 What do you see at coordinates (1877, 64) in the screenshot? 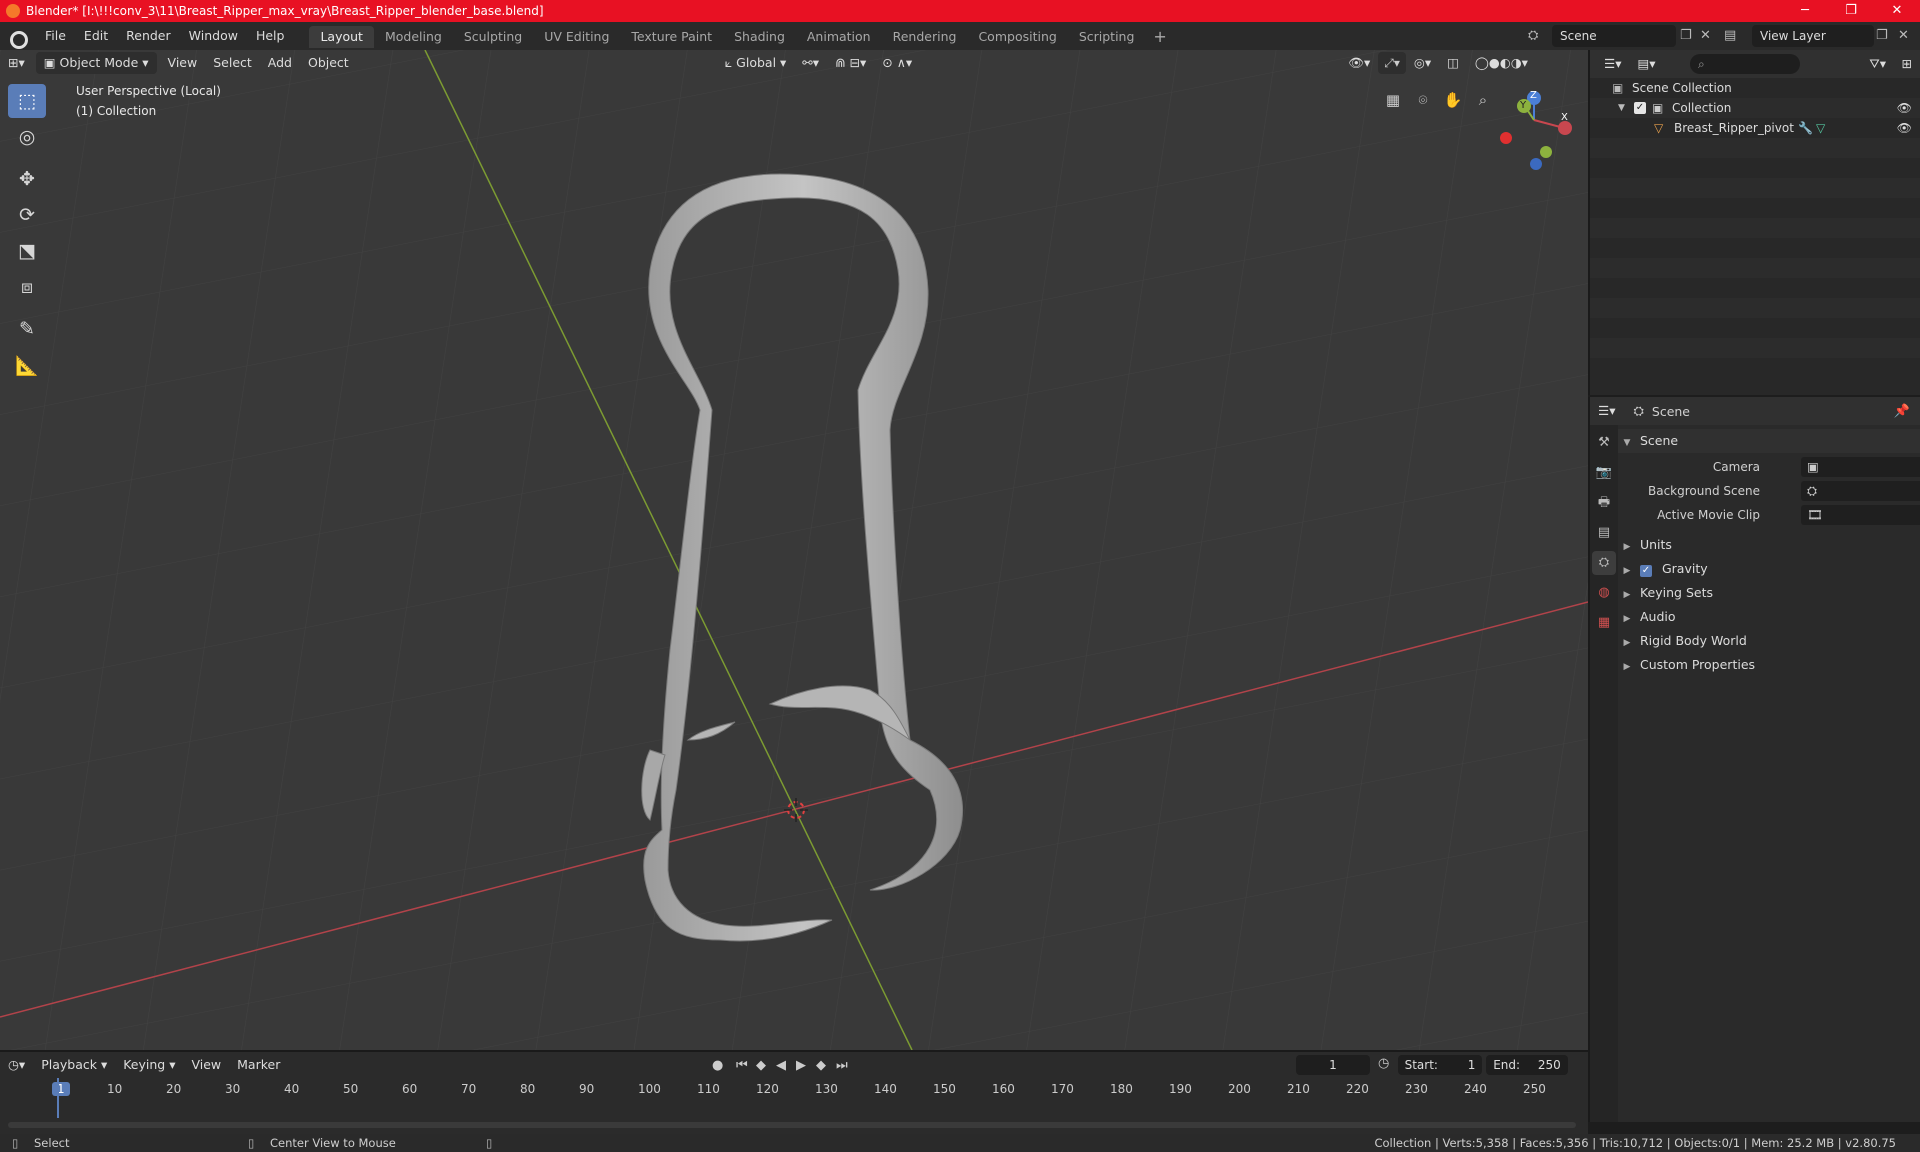
I see `outliner-filter-icon: ⛛▾` at bounding box center [1877, 64].